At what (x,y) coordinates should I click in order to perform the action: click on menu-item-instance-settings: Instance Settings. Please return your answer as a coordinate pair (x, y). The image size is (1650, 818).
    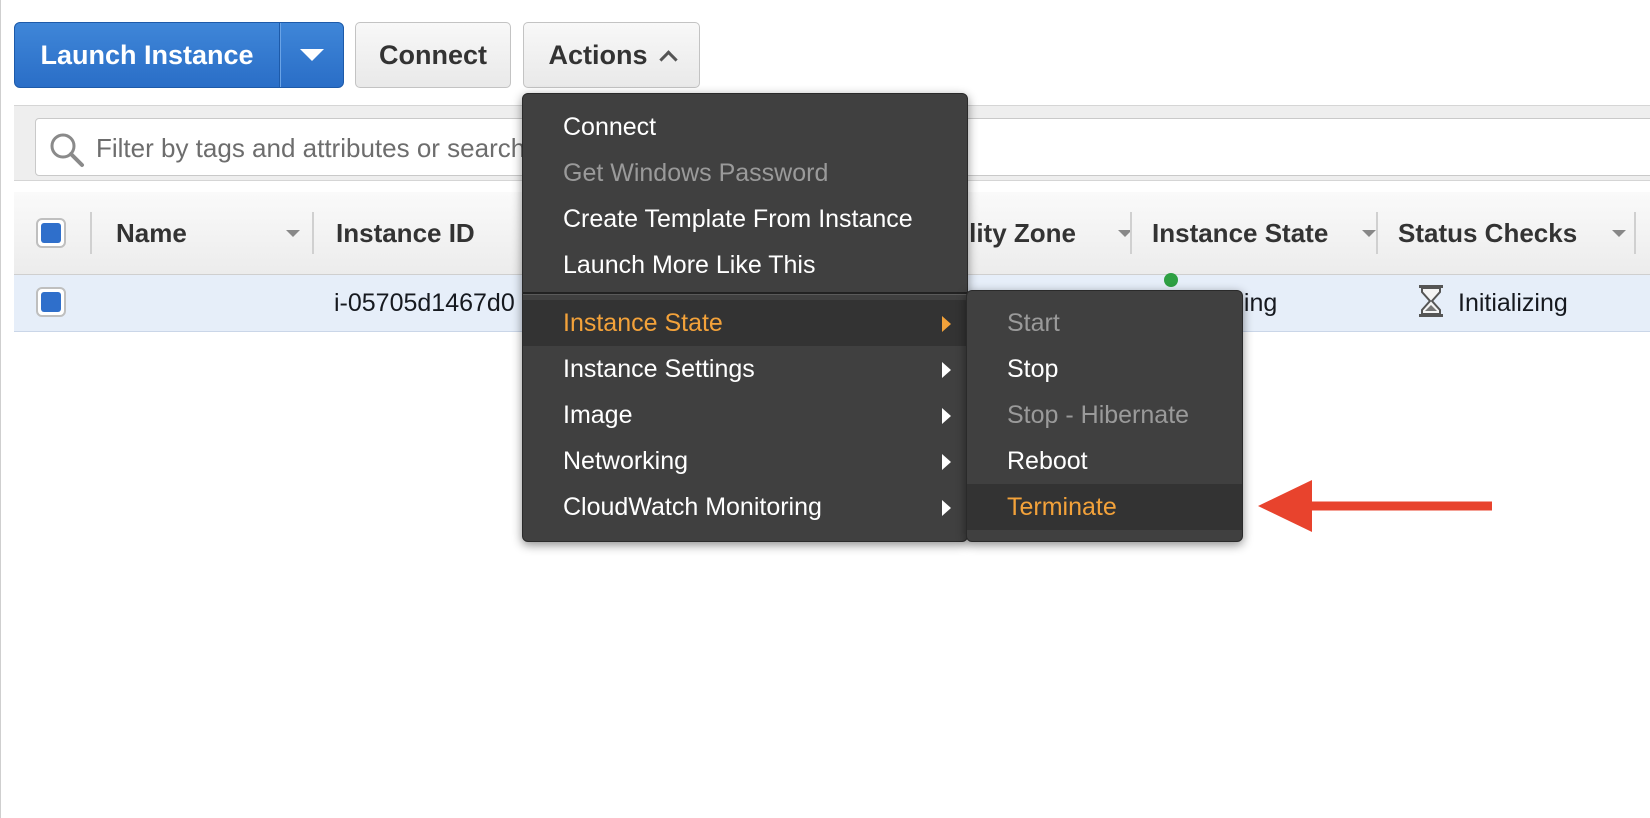
    Looking at the image, I should click on (745, 369).